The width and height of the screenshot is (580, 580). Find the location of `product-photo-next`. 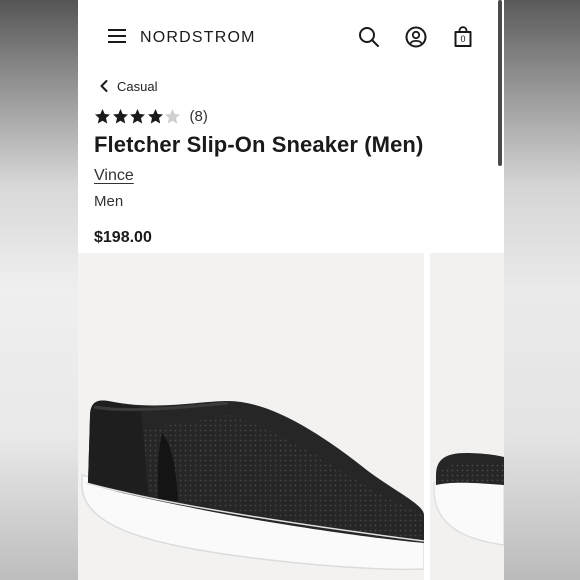

product-photo-next is located at coordinates (467, 416).